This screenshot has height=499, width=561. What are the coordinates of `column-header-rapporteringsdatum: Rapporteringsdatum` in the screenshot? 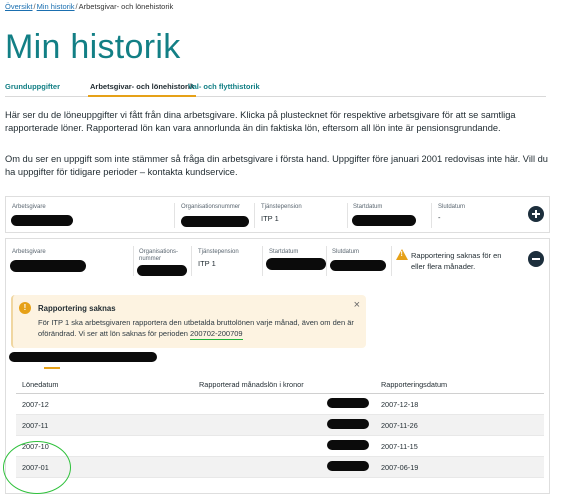 It's located at (459, 385).